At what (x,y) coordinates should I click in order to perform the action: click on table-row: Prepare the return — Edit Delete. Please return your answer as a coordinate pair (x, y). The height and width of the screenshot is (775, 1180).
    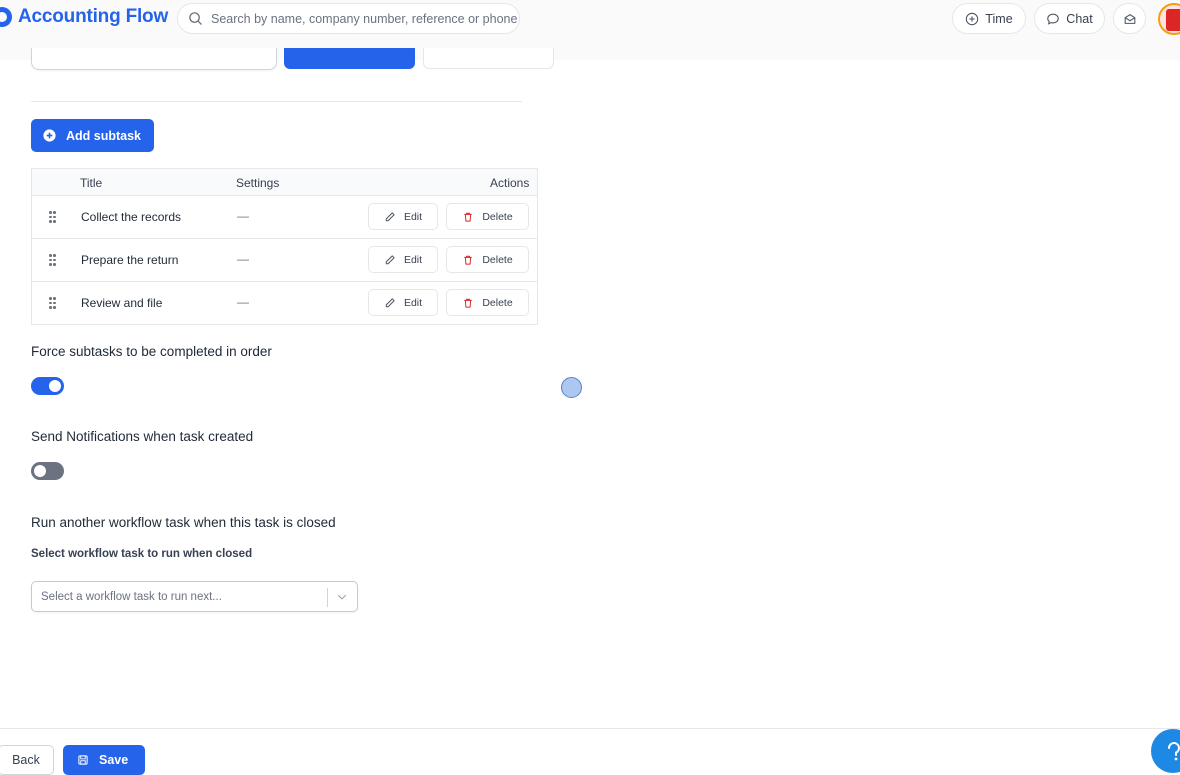
    Looking at the image, I should click on (284, 260).